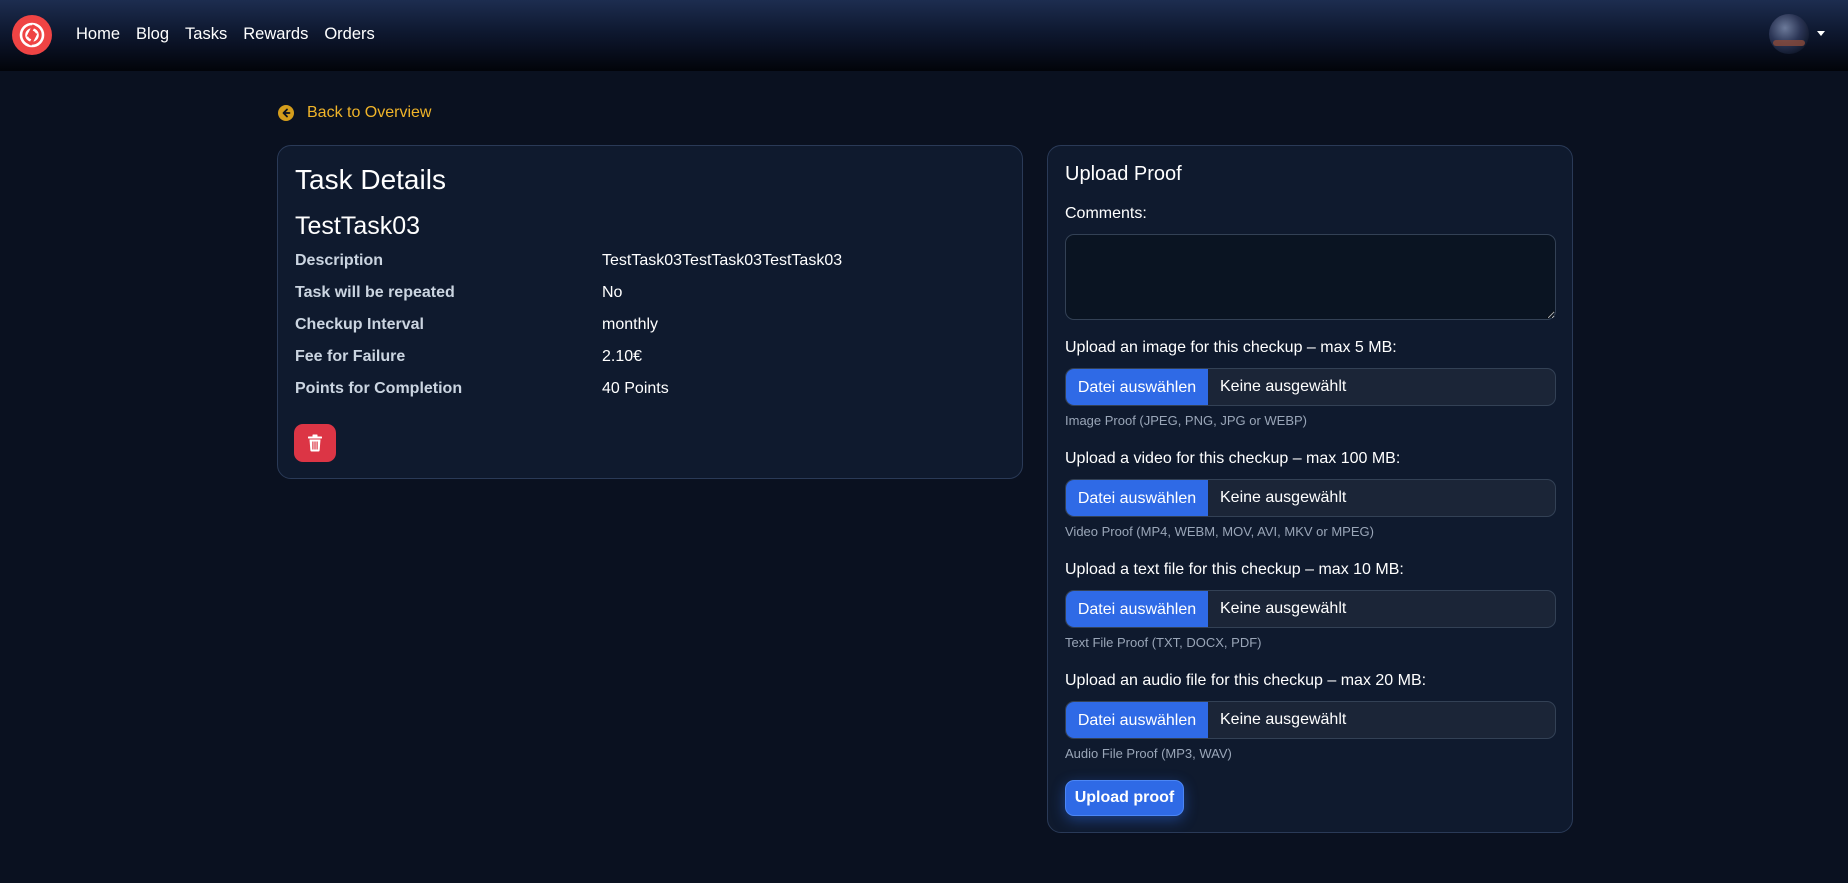  I want to click on nav-orders: Orders, so click(349, 34).